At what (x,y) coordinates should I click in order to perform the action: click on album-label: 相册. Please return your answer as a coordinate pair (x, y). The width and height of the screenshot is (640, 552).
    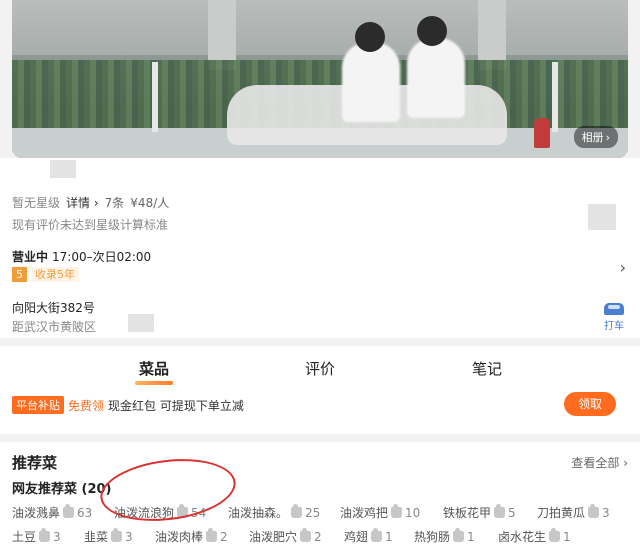
    Looking at the image, I should click on (592, 137).